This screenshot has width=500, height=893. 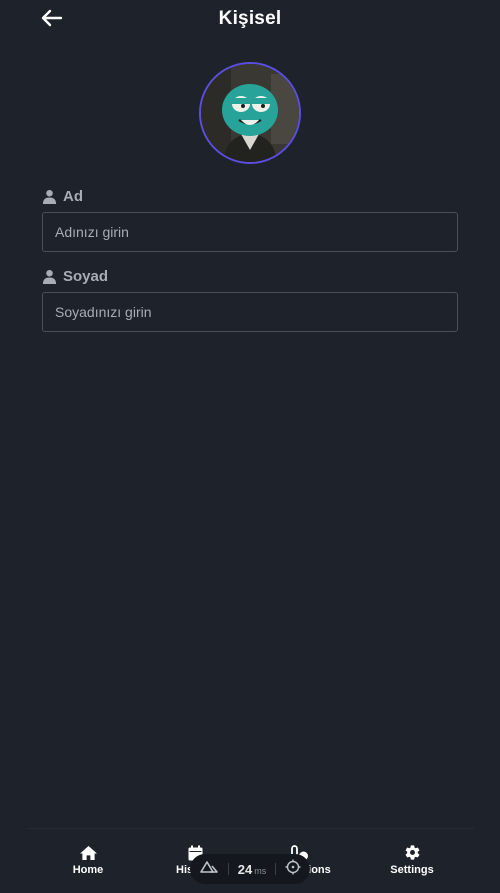 What do you see at coordinates (250, 312) in the screenshot?
I see `last-name-input` at bounding box center [250, 312].